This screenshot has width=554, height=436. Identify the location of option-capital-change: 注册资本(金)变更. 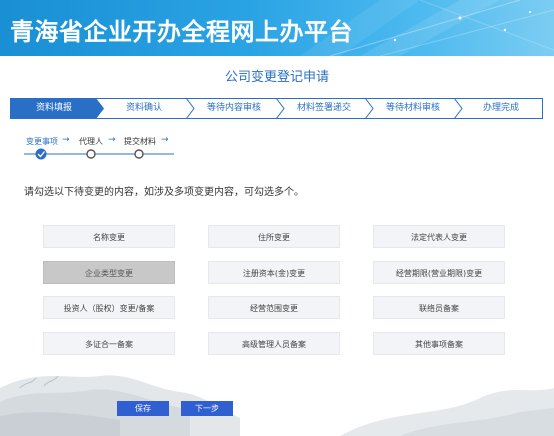
(274, 272).